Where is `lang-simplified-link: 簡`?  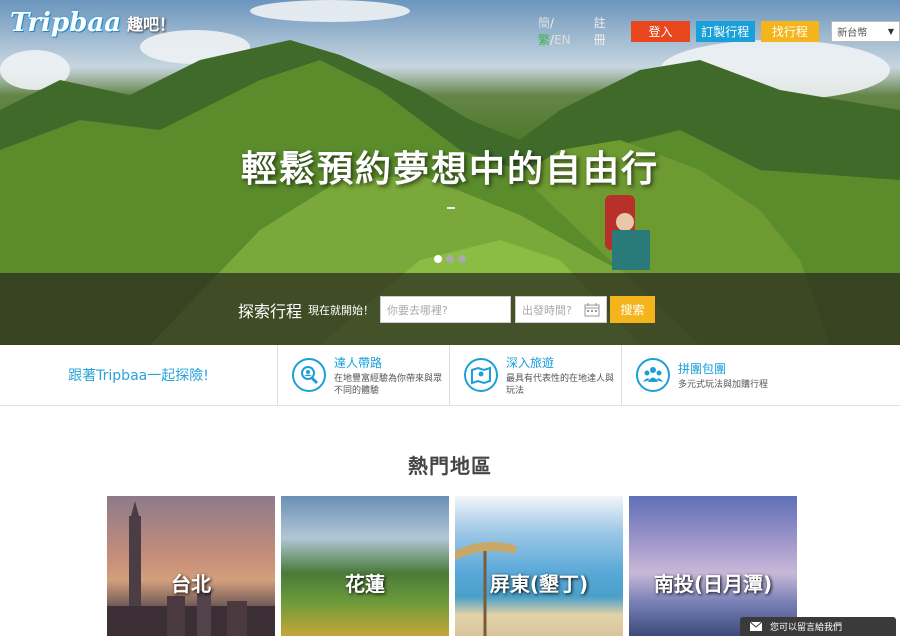 lang-simplified-link: 簡 is located at coordinates (544, 23).